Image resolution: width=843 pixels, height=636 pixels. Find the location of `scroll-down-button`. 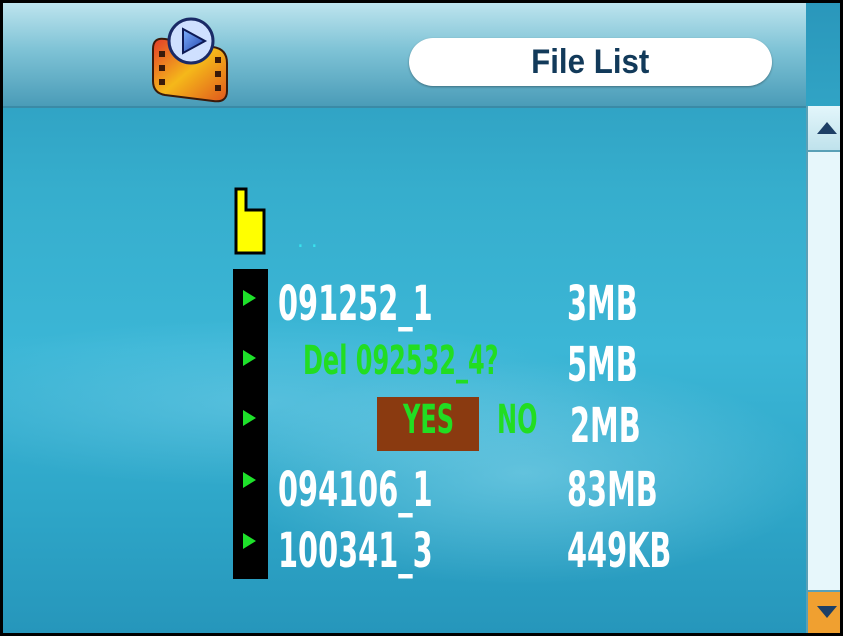

scroll-down-button is located at coordinates (824, 611).